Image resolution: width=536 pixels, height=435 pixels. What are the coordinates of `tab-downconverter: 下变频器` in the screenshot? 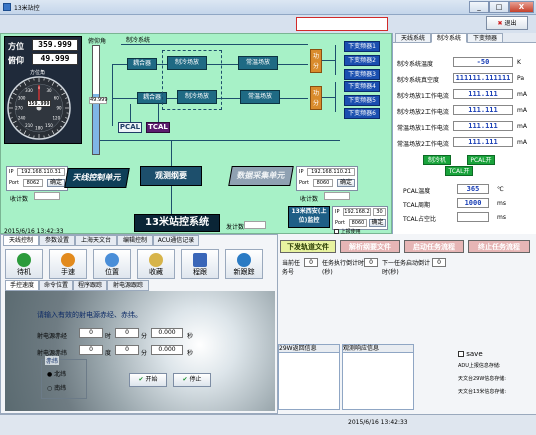 It's located at (485, 38).